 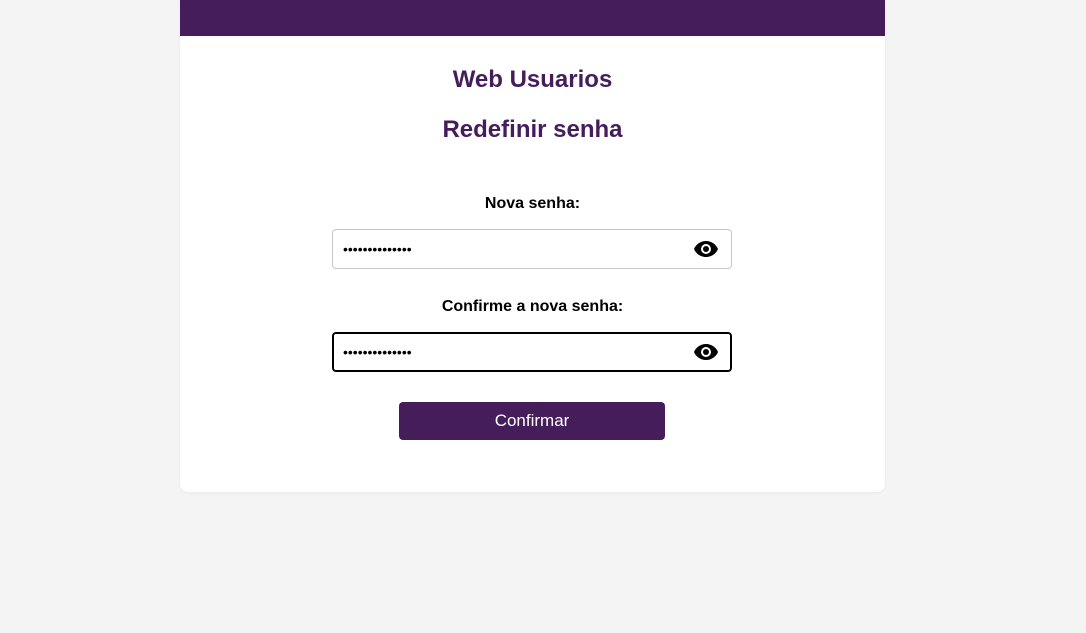 What do you see at coordinates (532, 306) in the screenshot?
I see `confirm-password-label: Confirme a nova senha:` at bounding box center [532, 306].